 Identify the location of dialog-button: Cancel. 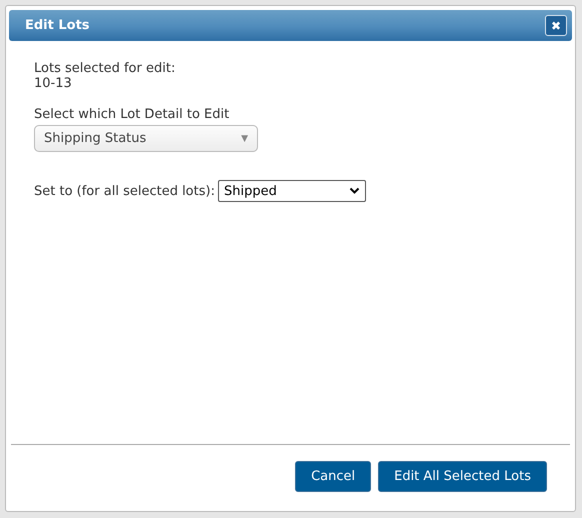
(333, 476).